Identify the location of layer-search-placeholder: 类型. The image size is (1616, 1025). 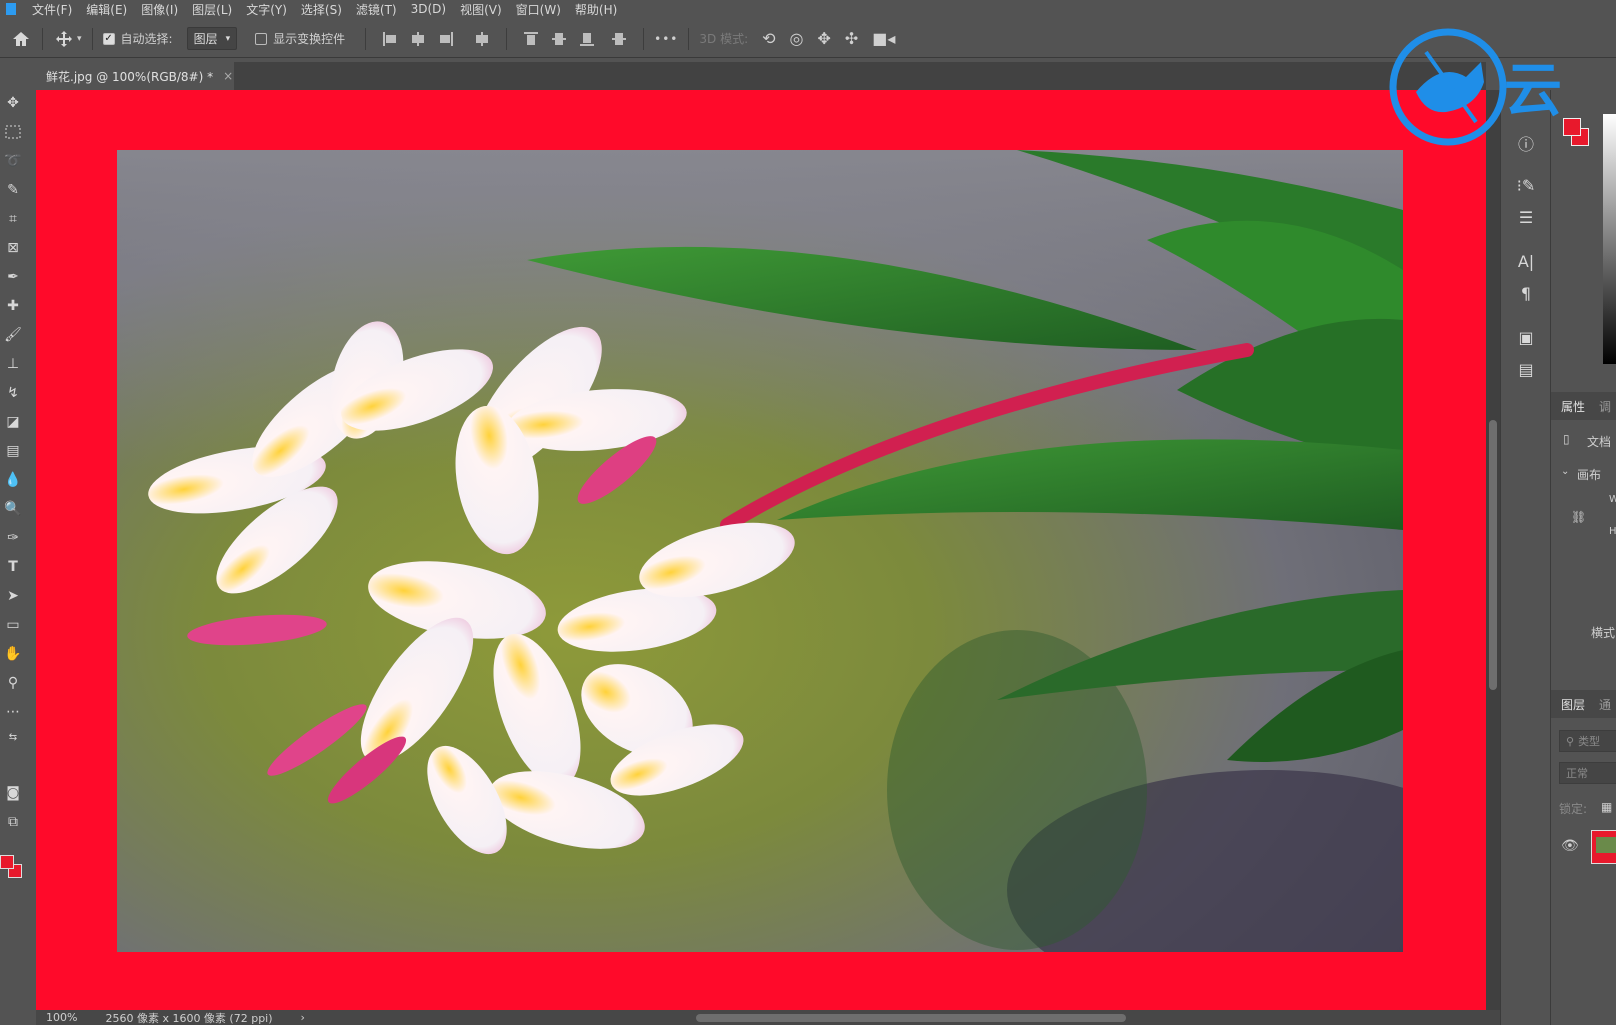
(1589, 741).